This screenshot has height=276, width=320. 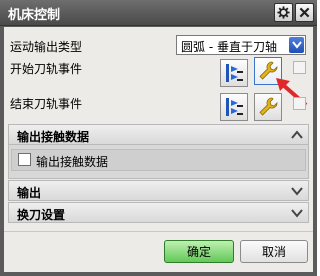 I want to click on motion-output-type-select: 圆弧 - 垂直于刀轴, so click(x=241, y=45).